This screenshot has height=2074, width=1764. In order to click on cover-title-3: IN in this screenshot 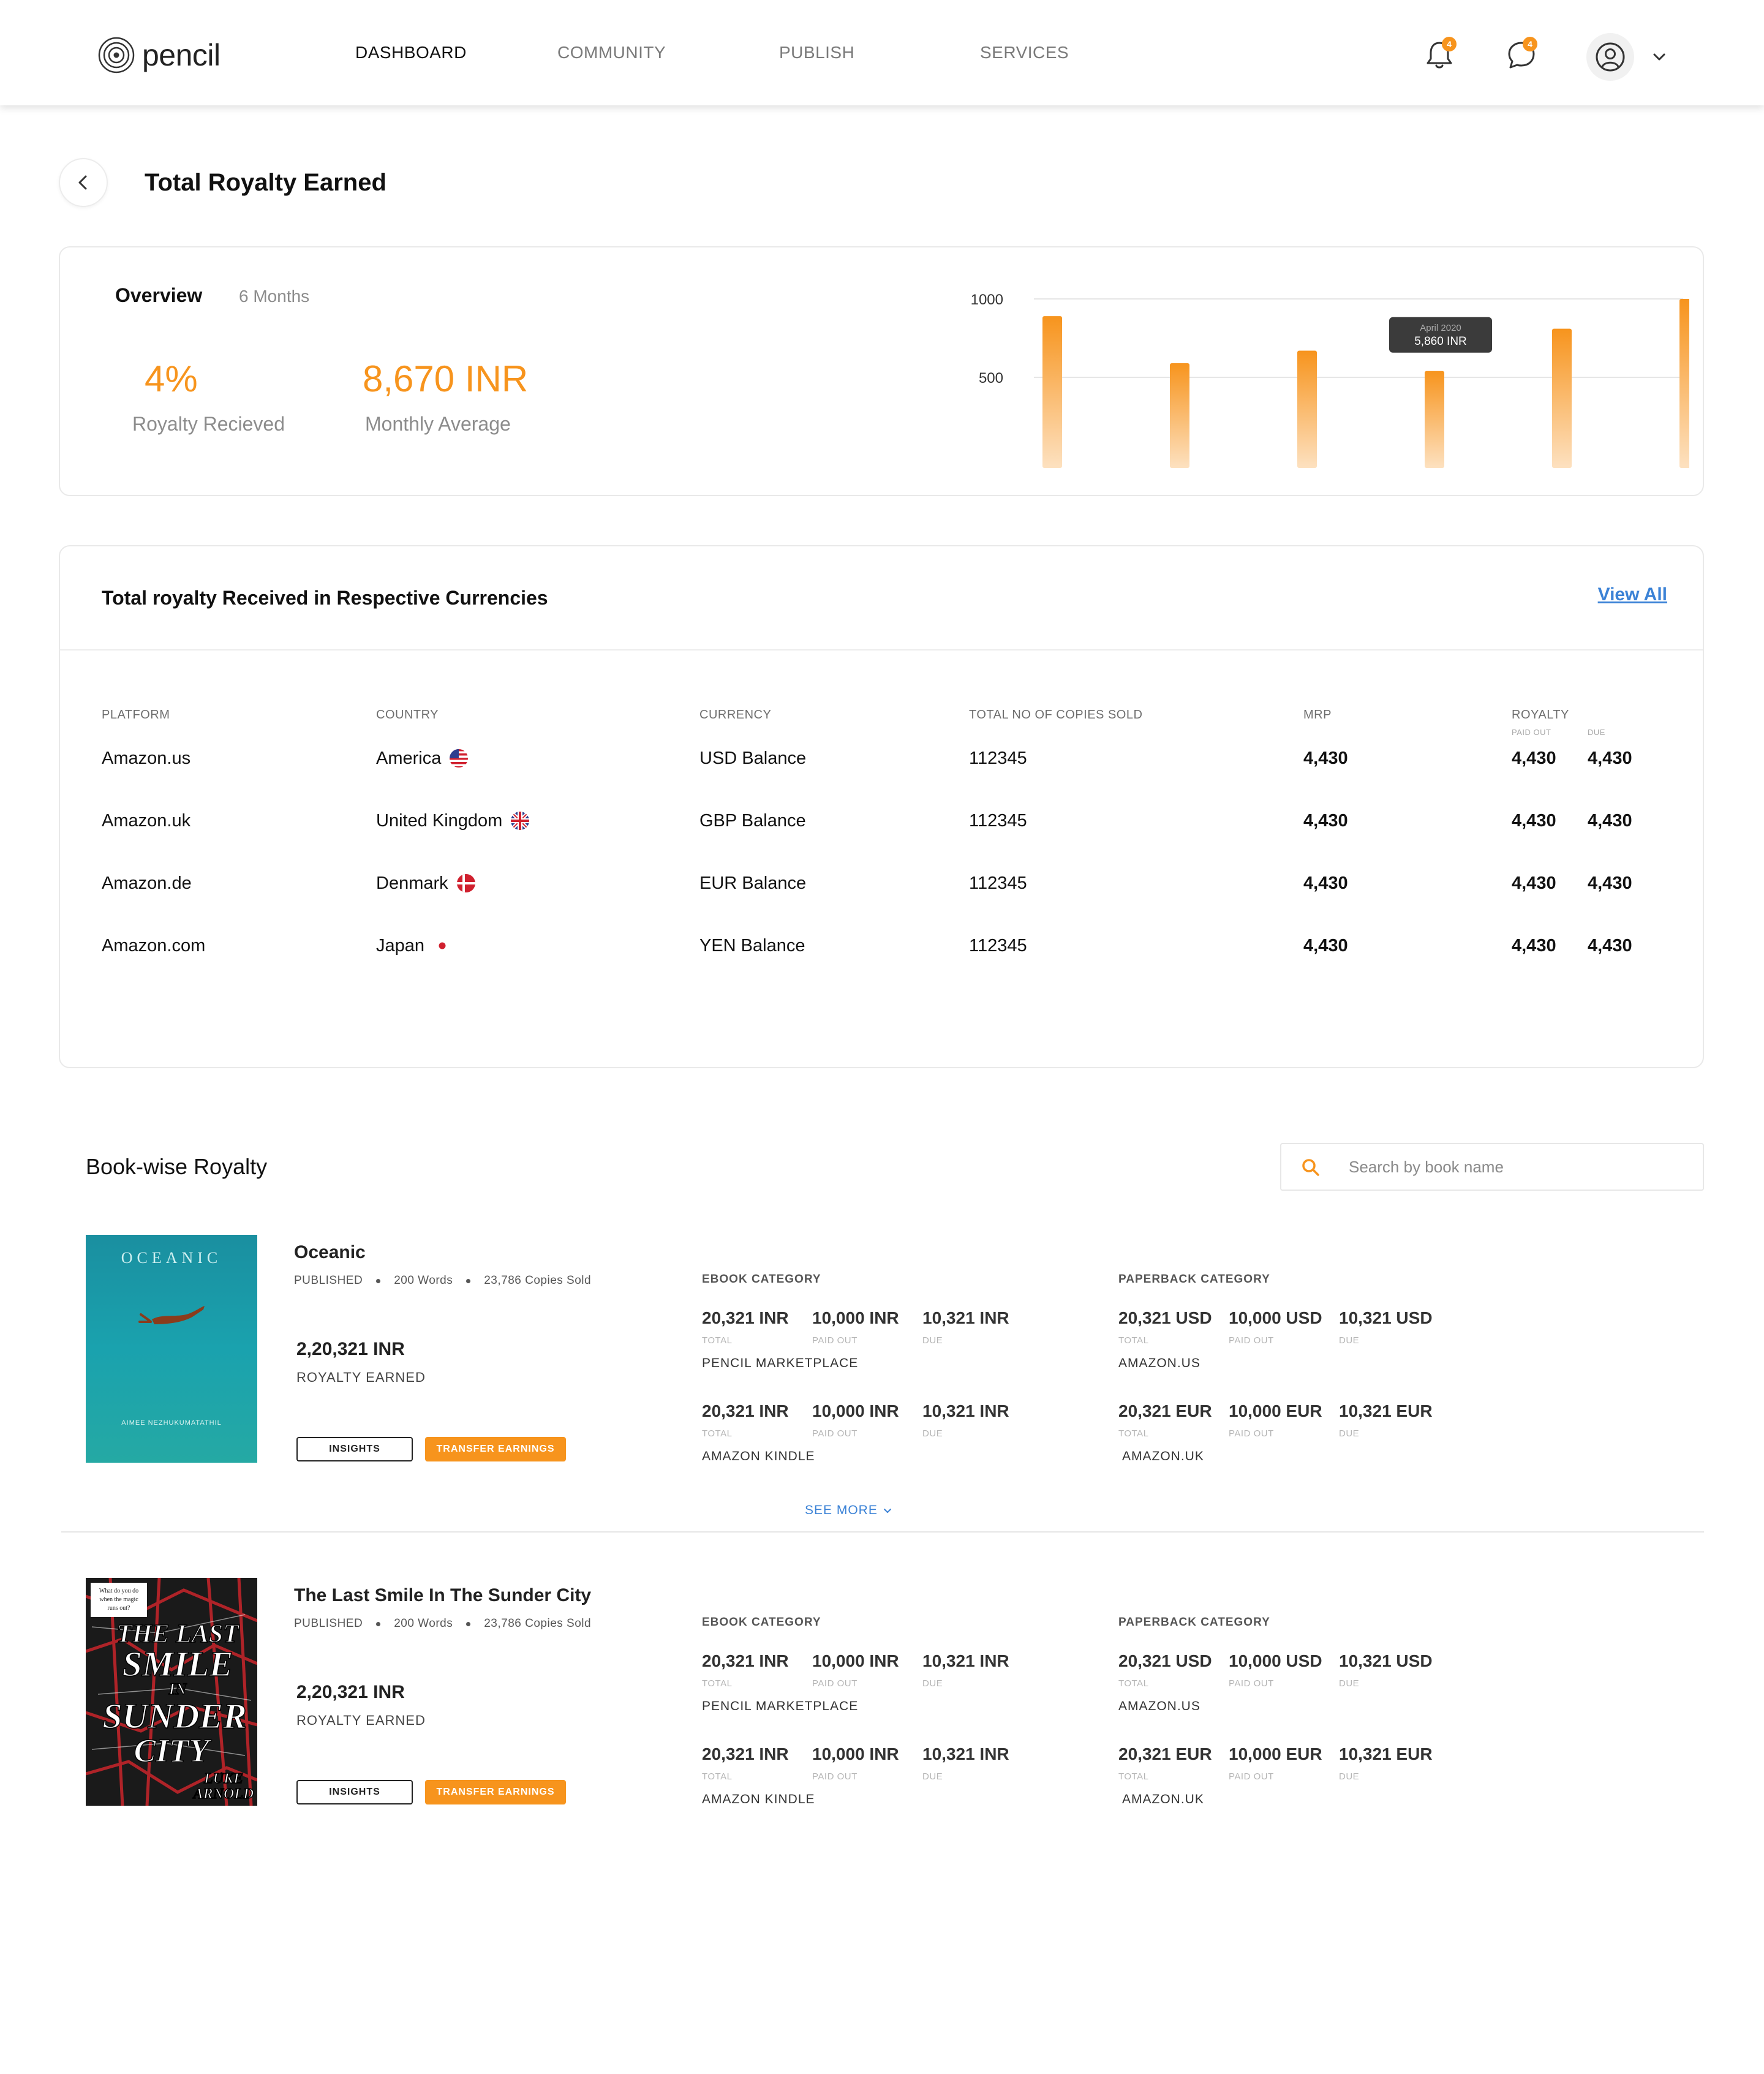, I will do `click(177, 1689)`.